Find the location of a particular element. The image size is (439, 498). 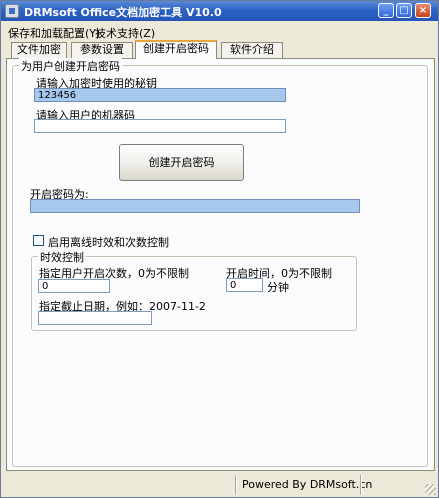

resize-grip is located at coordinates (430, 489).